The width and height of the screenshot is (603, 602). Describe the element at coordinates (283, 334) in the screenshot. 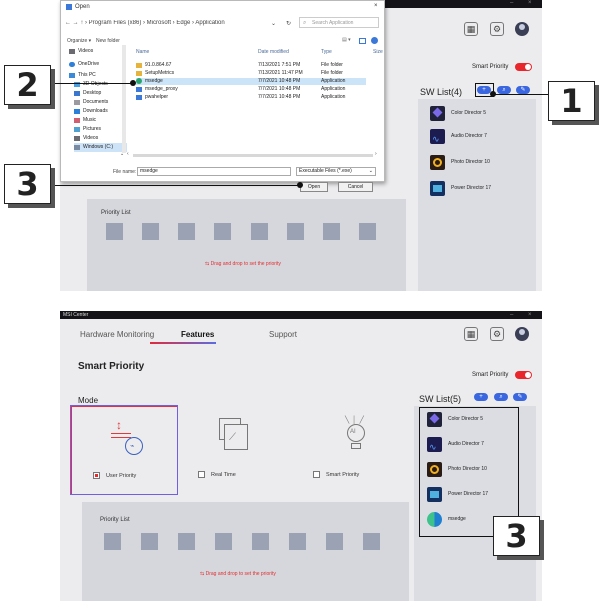

I see `tab-support: Support` at that location.